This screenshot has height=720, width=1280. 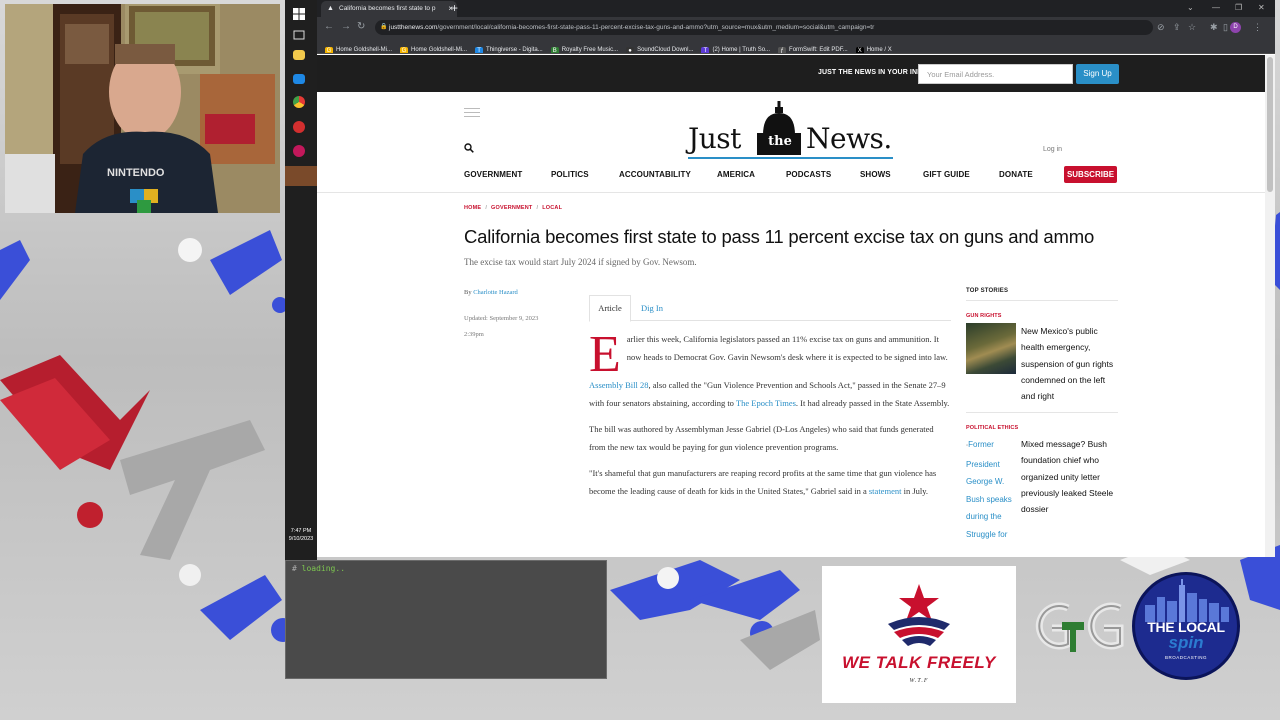 What do you see at coordinates (1185, 657) in the screenshot?
I see `local-spin-broadcasting: BROADCASTING` at bounding box center [1185, 657].